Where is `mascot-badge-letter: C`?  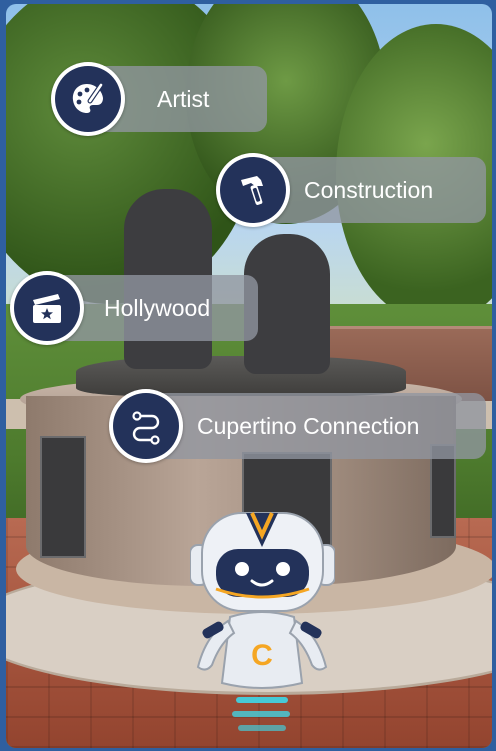
mascot-badge-letter: C is located at coordinates (262, 655).